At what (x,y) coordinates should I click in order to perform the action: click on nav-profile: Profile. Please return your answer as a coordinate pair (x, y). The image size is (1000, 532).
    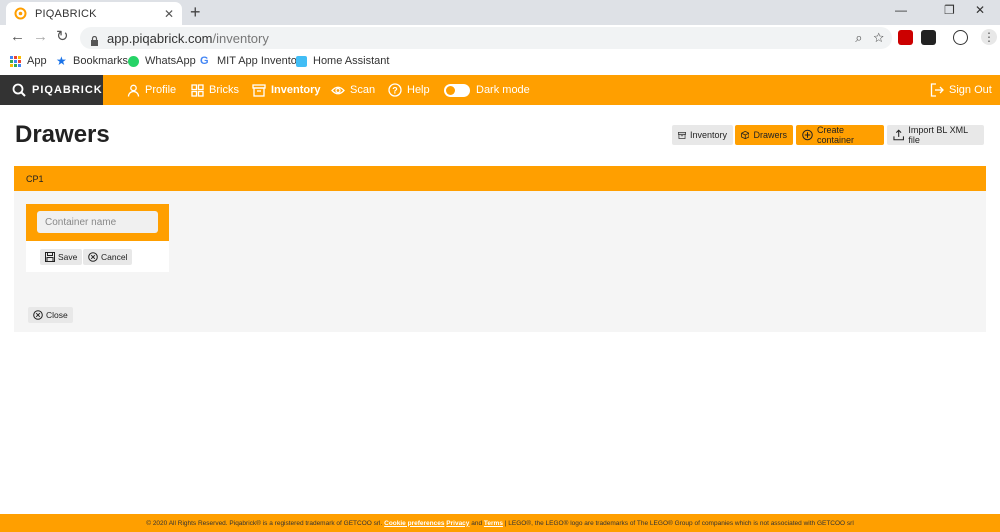
    Looking at the image, I should click on (151, 90).